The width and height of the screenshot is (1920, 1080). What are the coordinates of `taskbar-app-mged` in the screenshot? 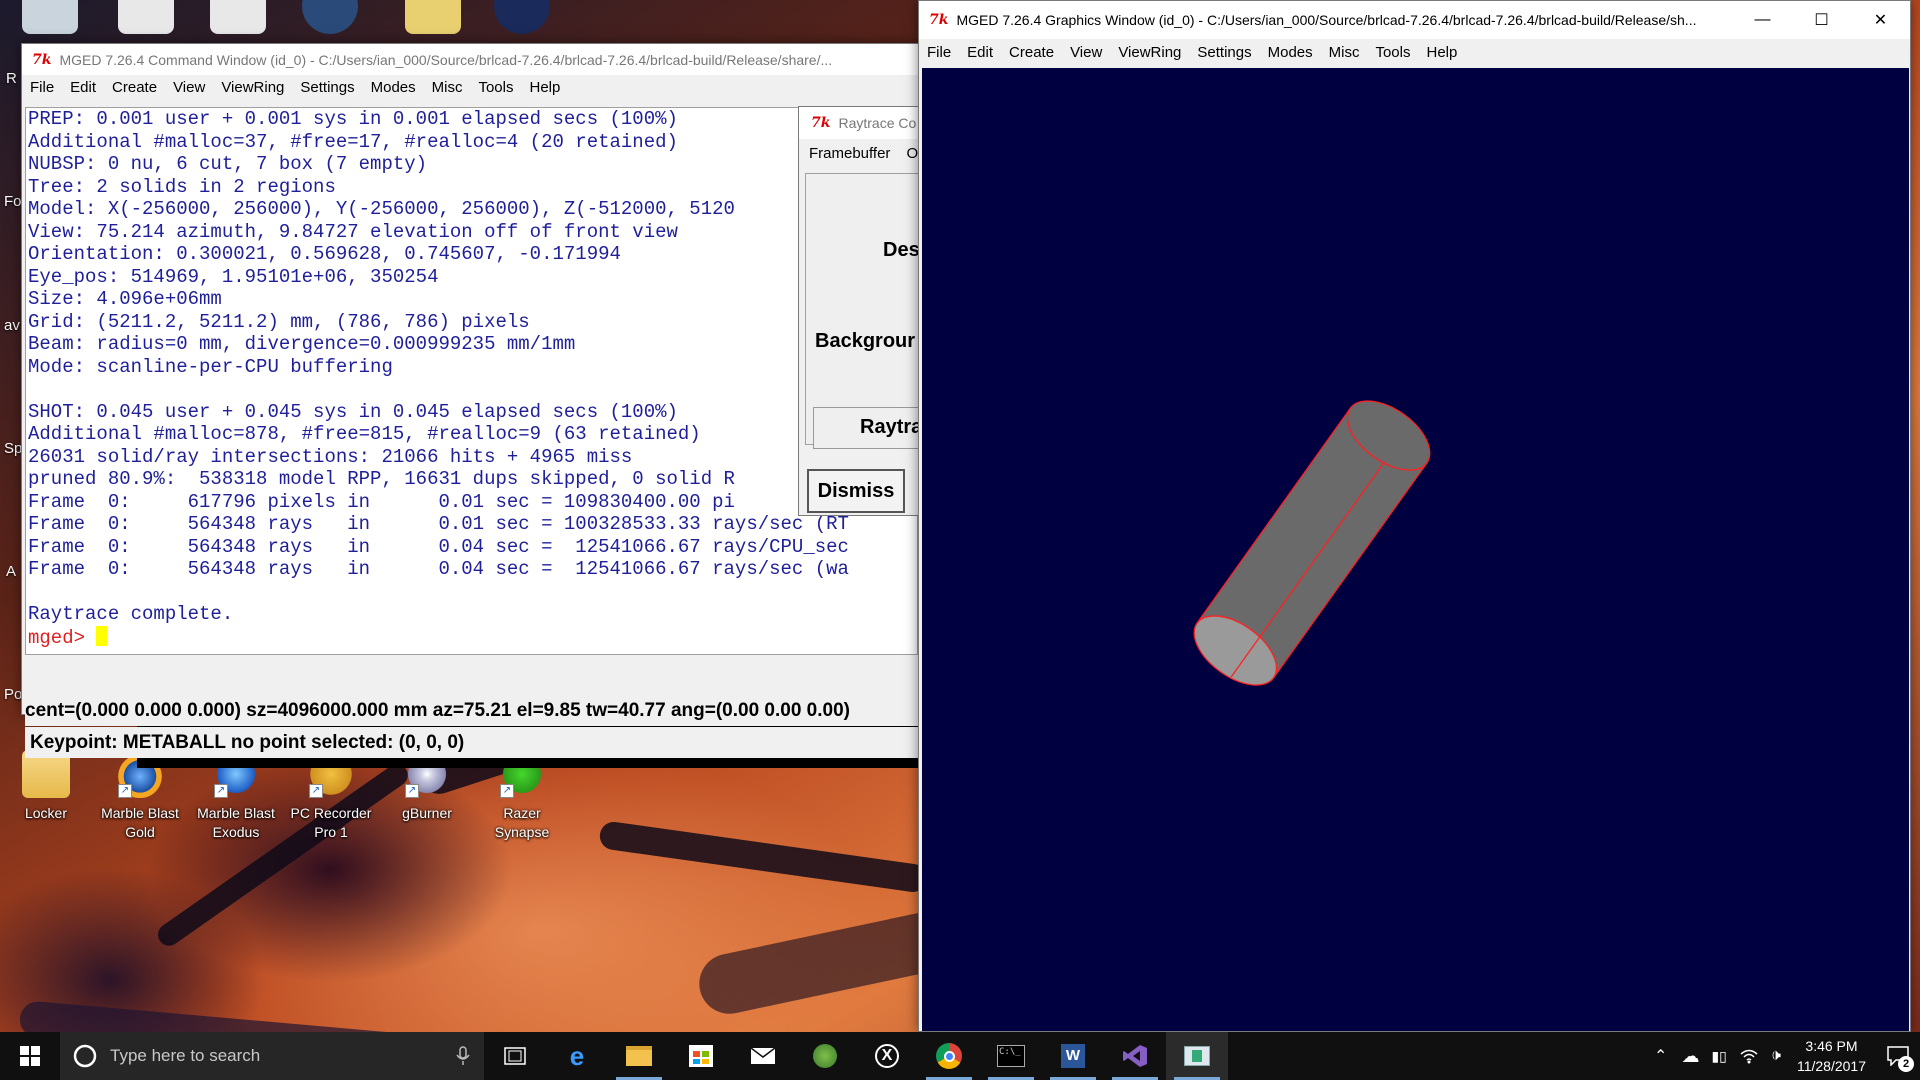 It's located at (1197, 1056).